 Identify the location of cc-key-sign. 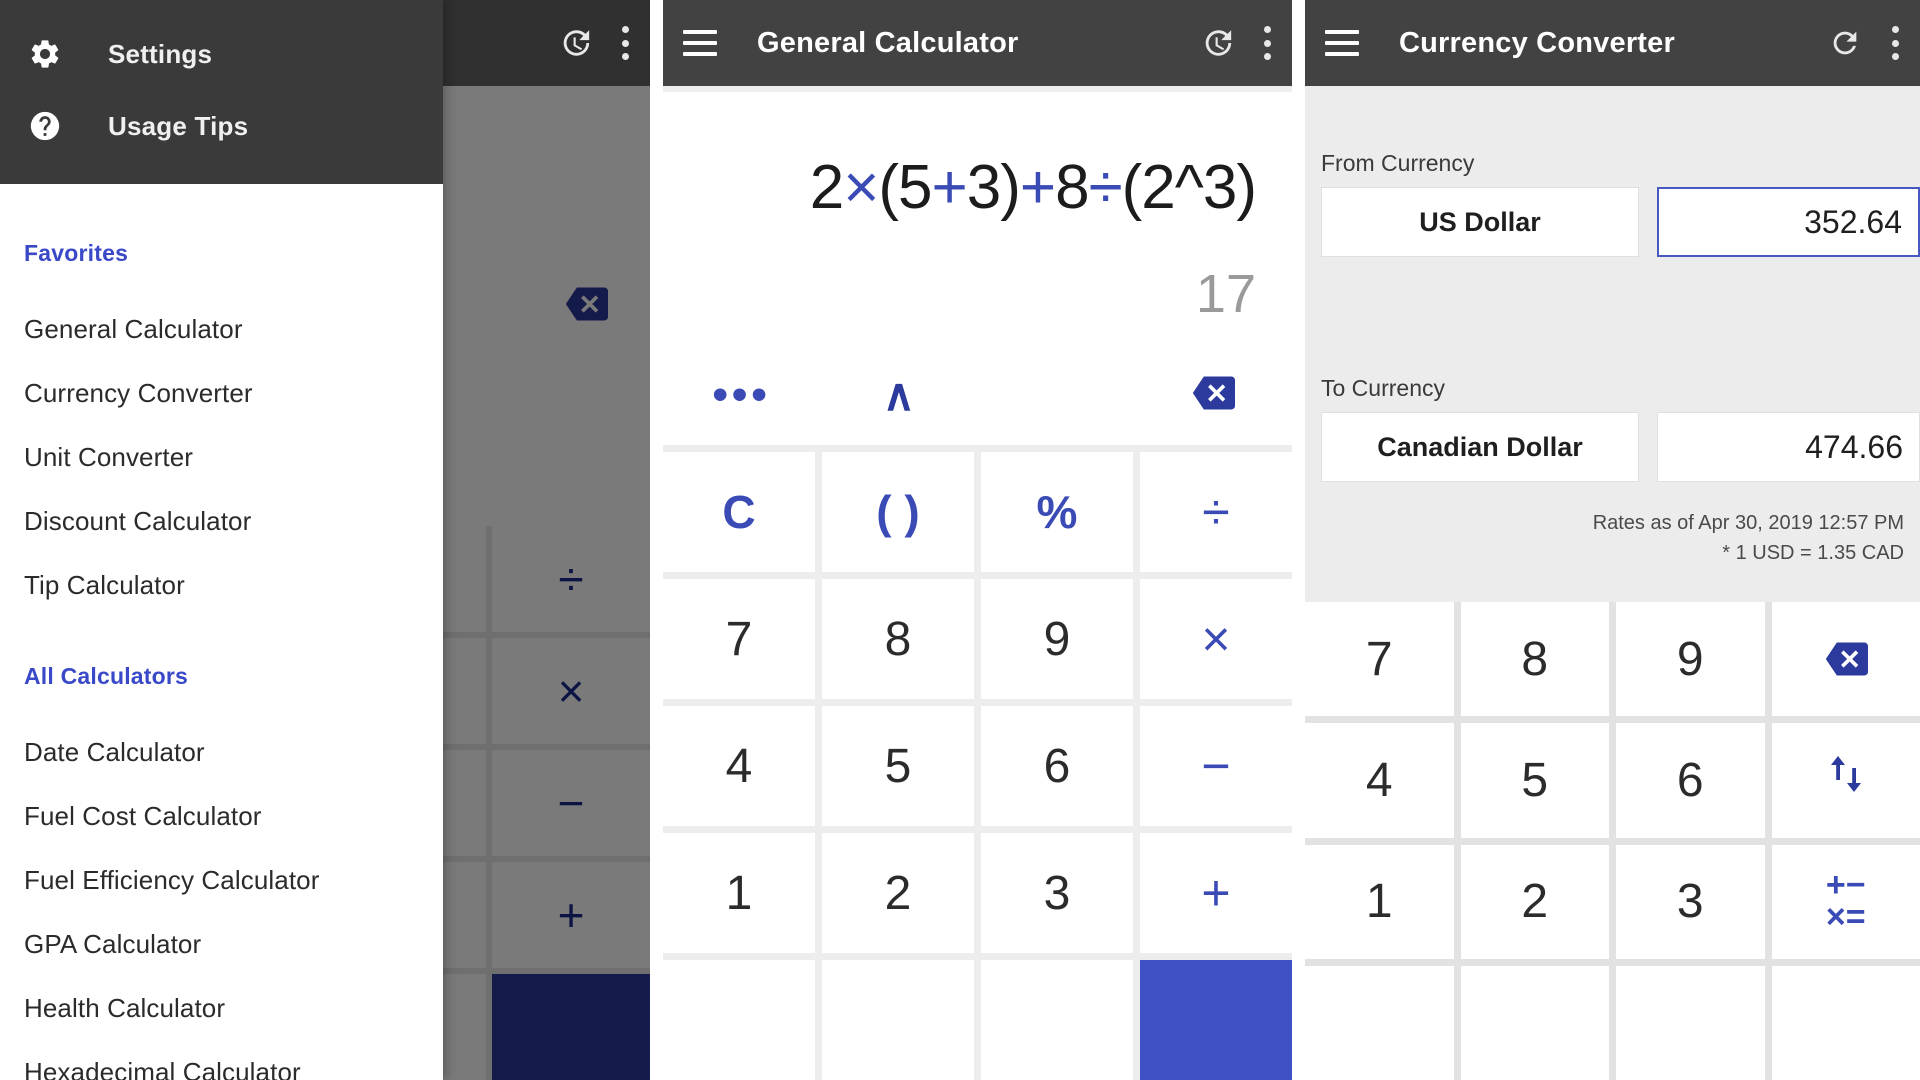
(1379, 1022).